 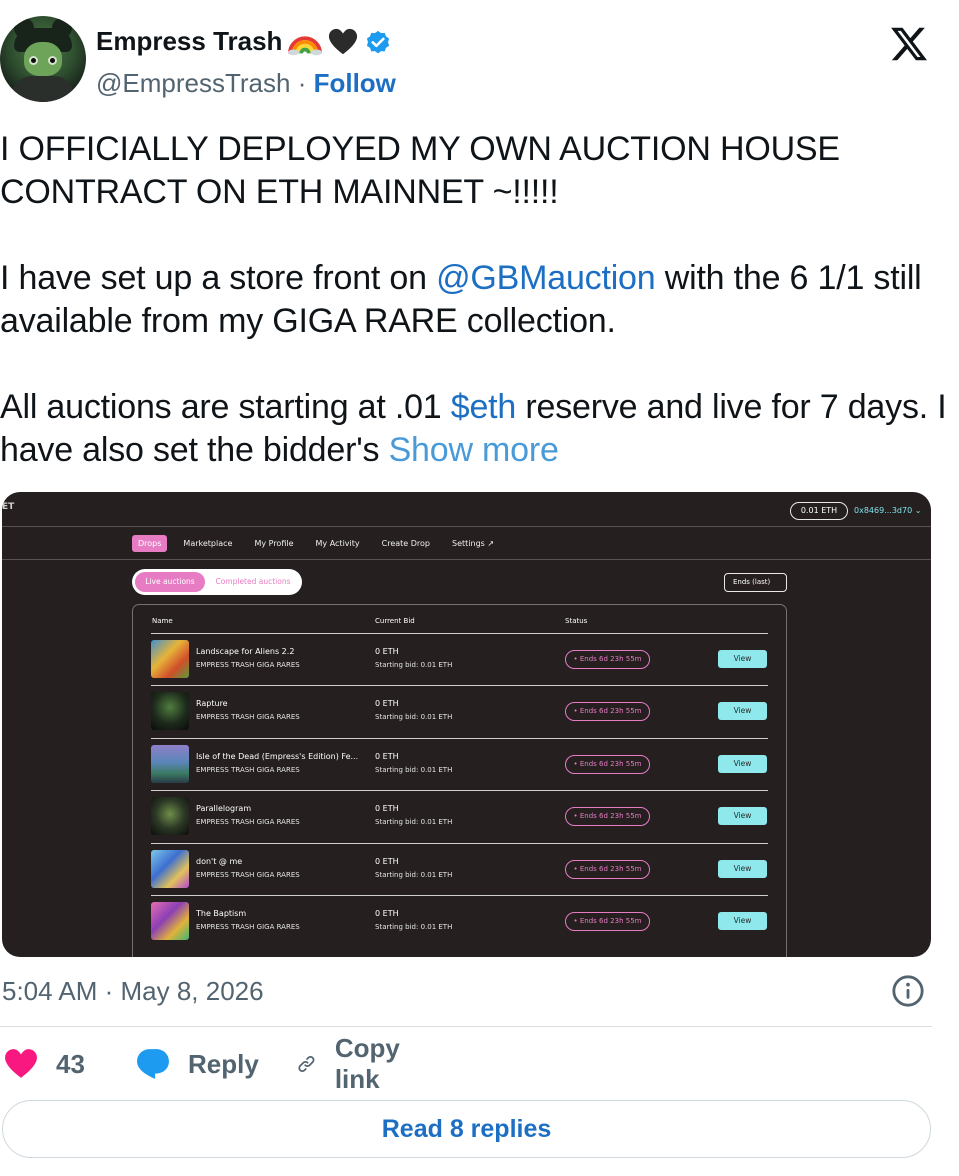 I want to click on auction-toggle: Live auctions Completed auctions, so click(x=217, y=582).